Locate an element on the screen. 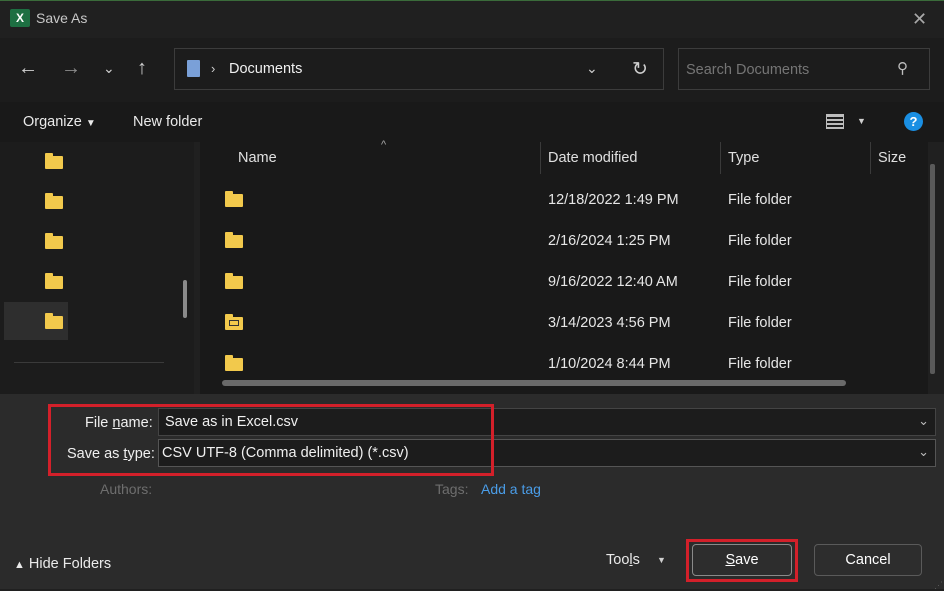  file-date: 3/14/2023 4:56 PM is located at coordinates (609, 323).